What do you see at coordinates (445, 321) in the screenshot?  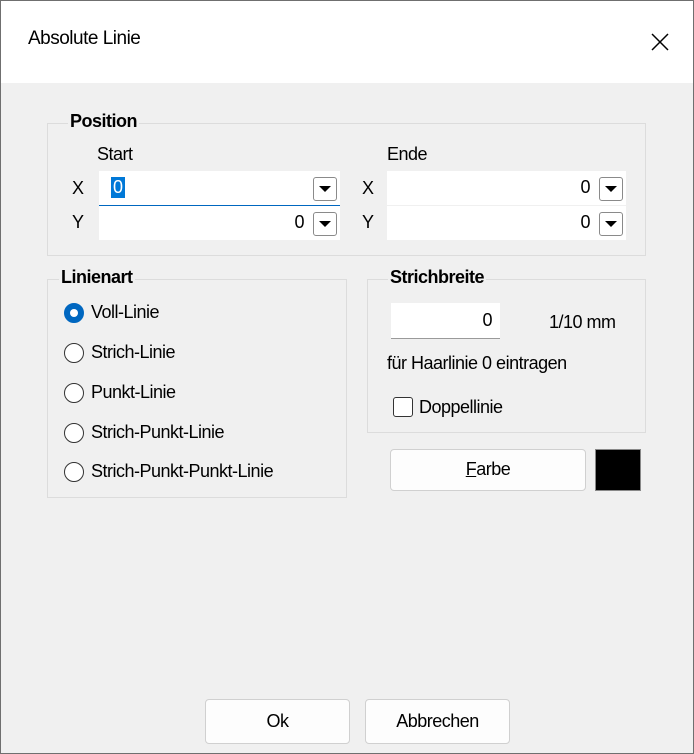 I see `strichbreite-input: 0` at bounding box center [445, 321].